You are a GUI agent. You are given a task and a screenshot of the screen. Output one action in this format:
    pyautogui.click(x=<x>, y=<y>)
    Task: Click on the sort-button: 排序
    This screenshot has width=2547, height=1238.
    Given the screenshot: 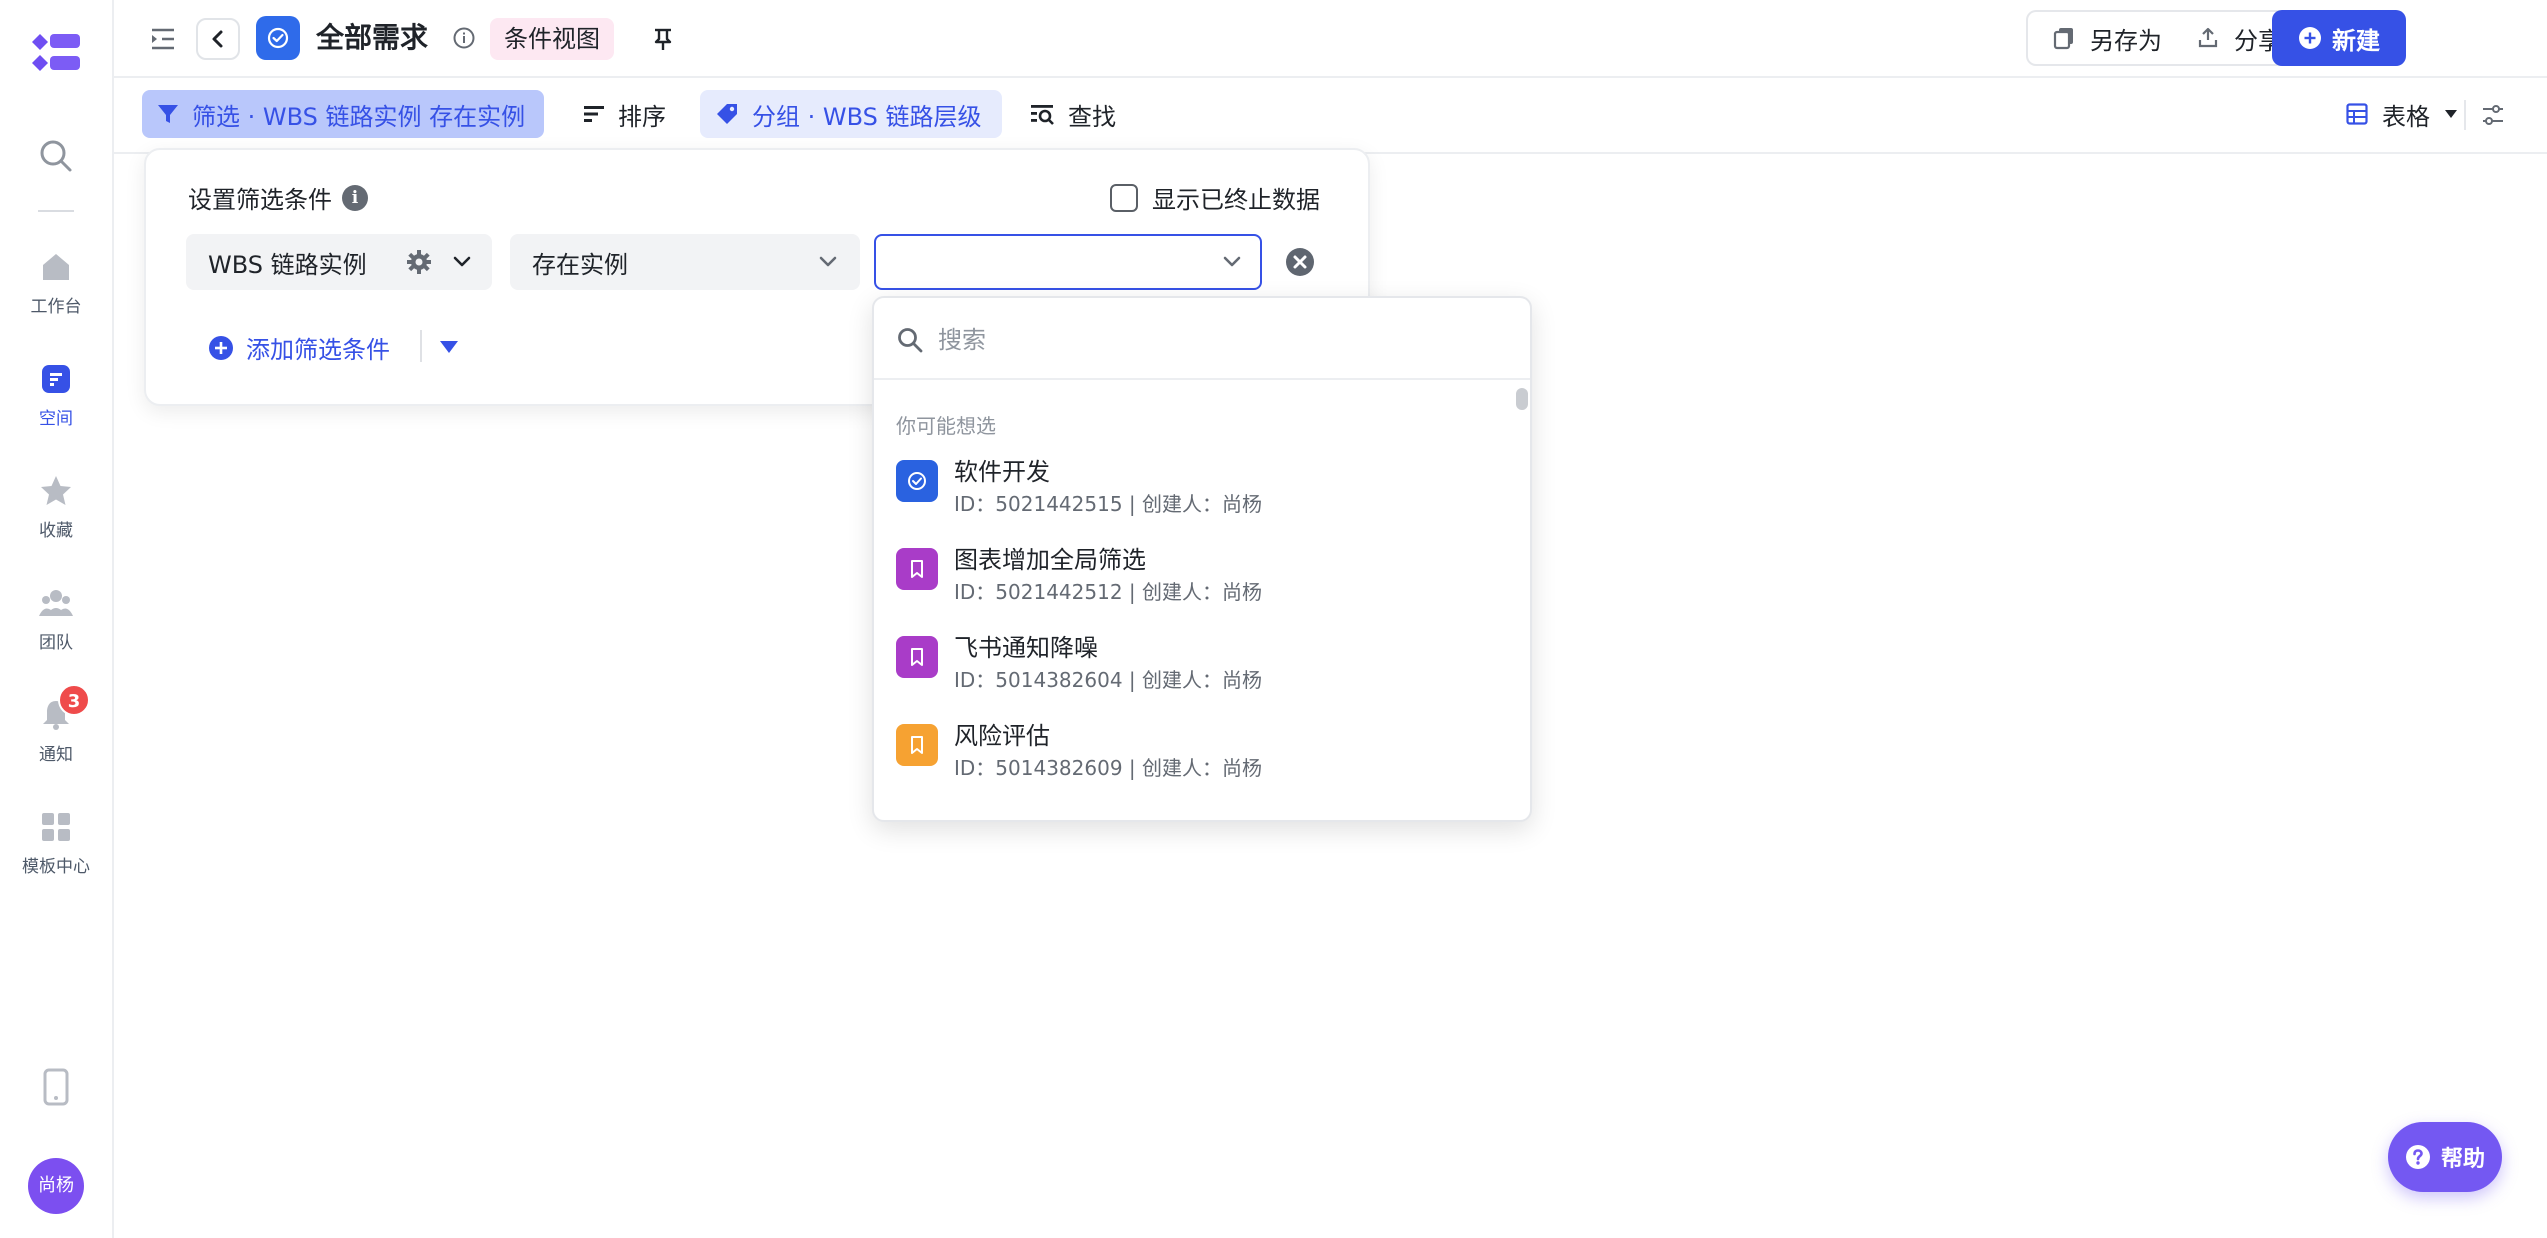 What is the action you would take?
    pyautogui.click(x=624, y=114)
    